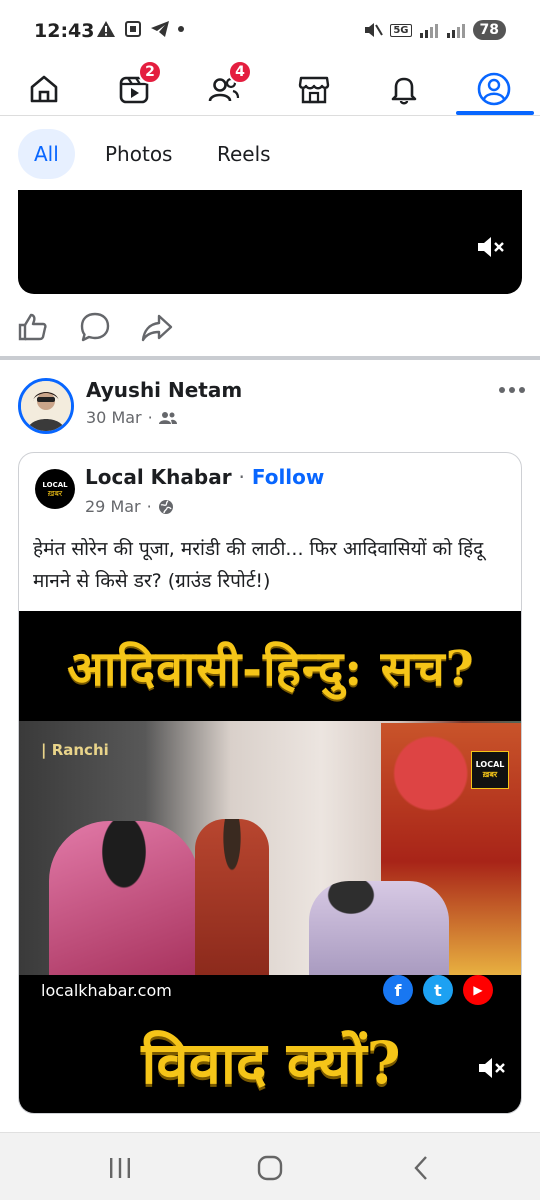  I want to click on recent-apps-button, so click(120, 1168).